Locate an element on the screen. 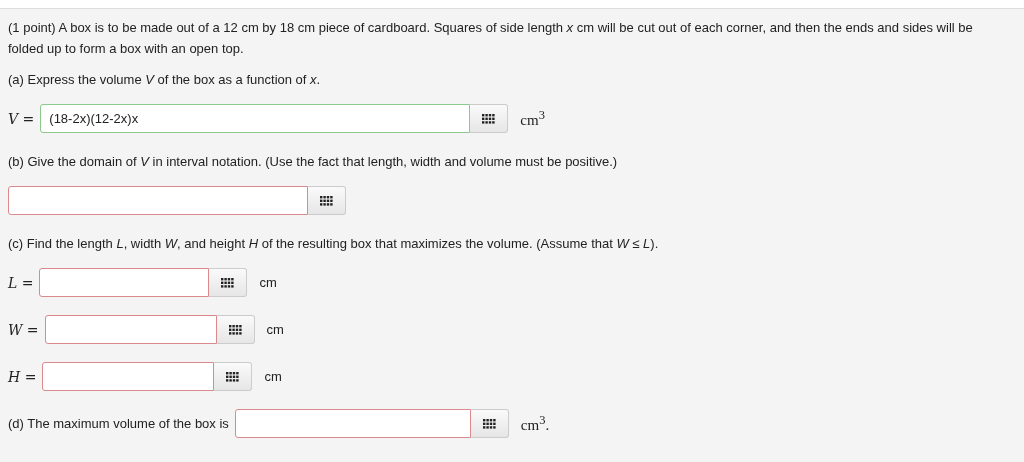 The image size is (1024, 462). unit-label: cm$^{3}$ is located at coordinates (532, 118).